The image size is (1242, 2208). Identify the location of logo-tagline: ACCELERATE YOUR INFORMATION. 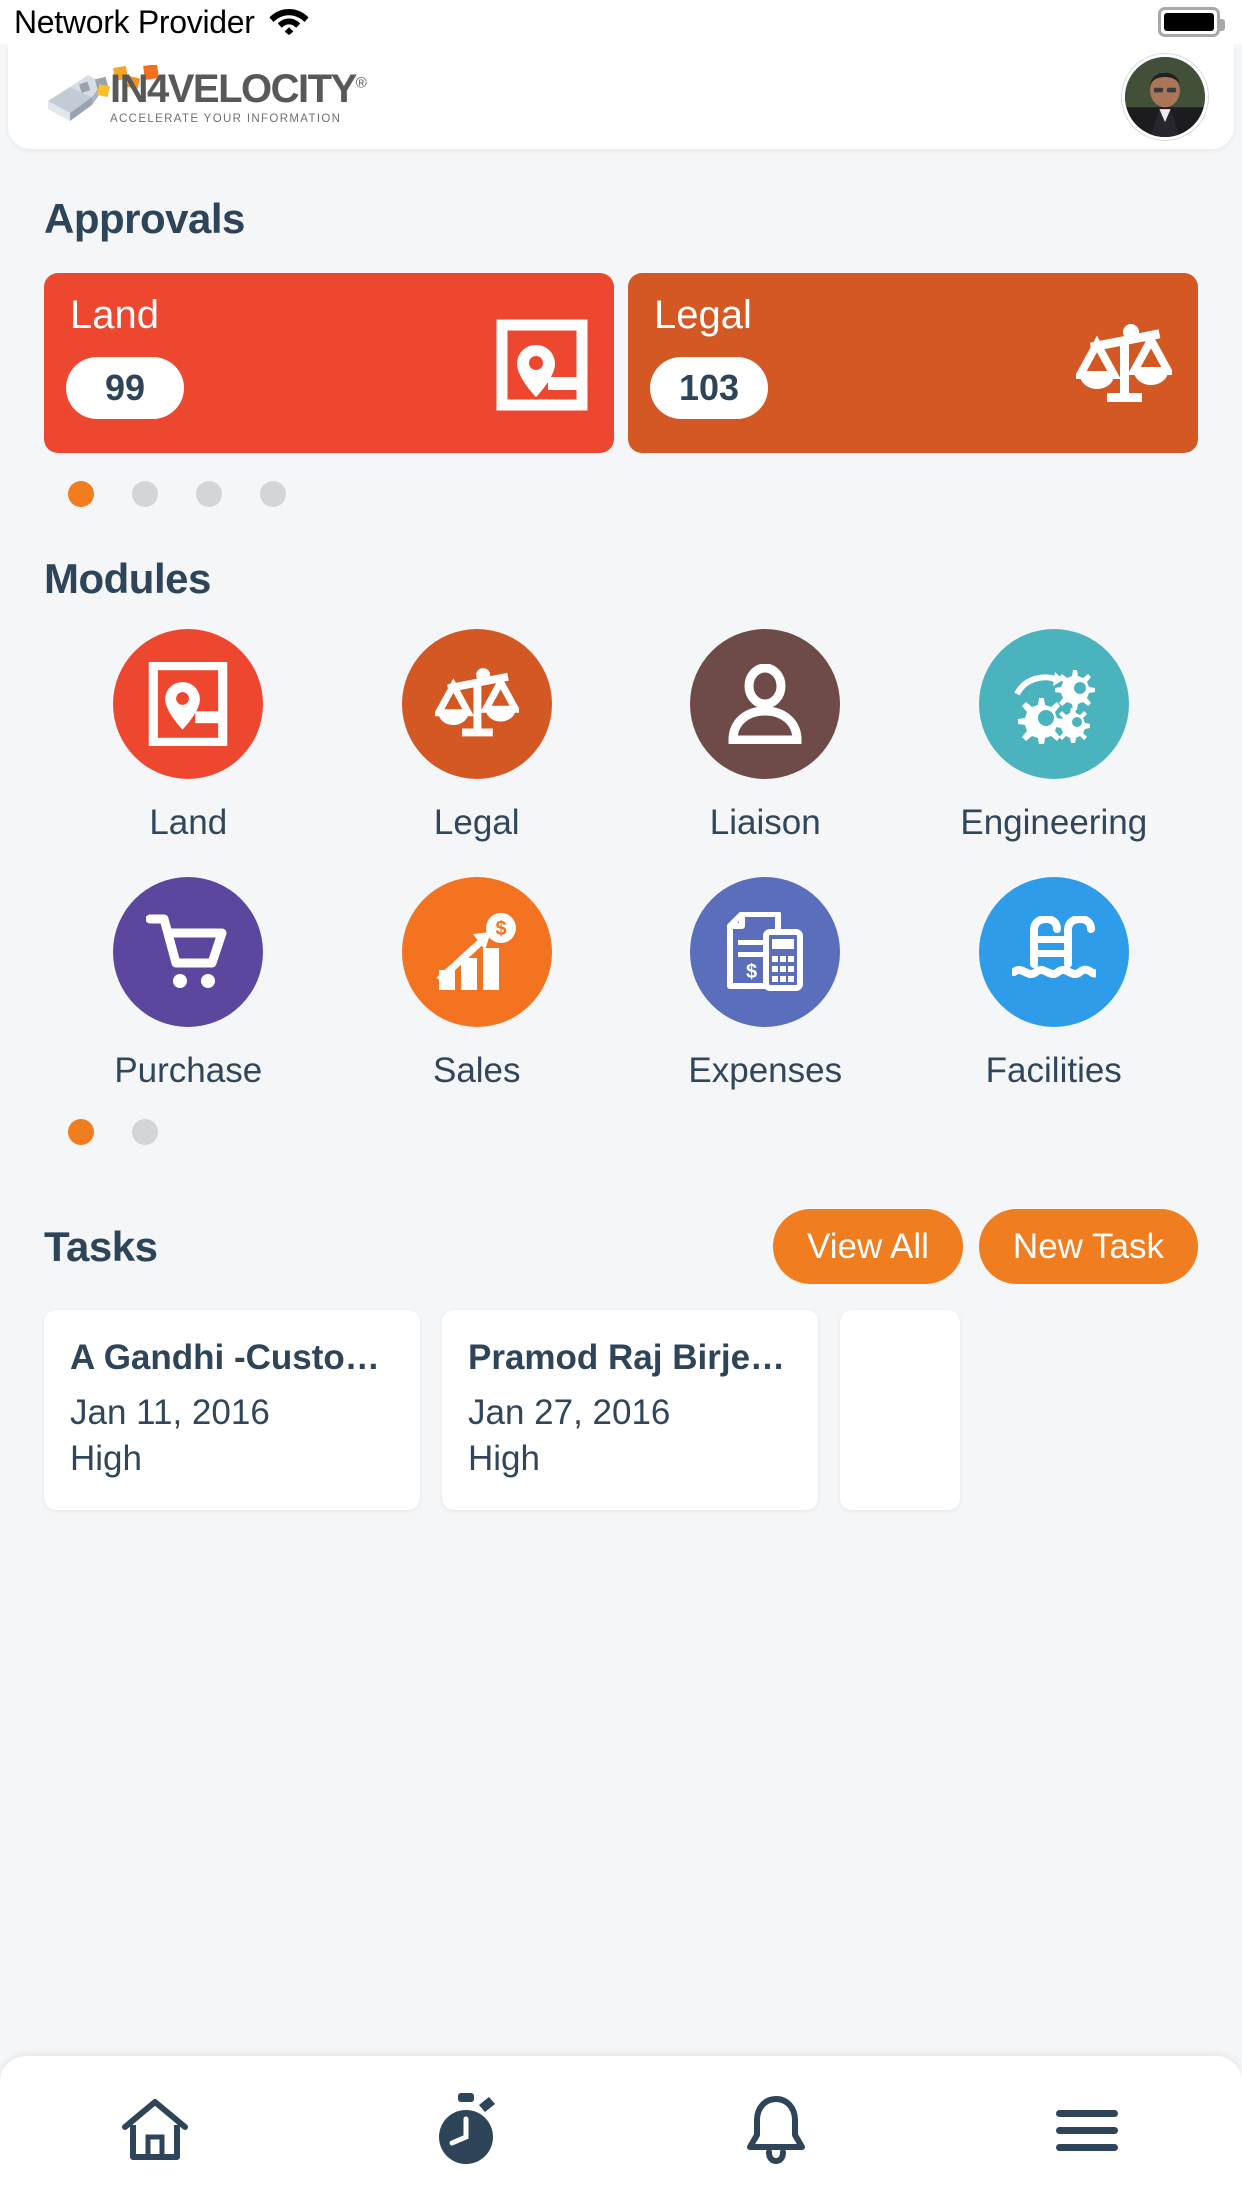
(226, 118).